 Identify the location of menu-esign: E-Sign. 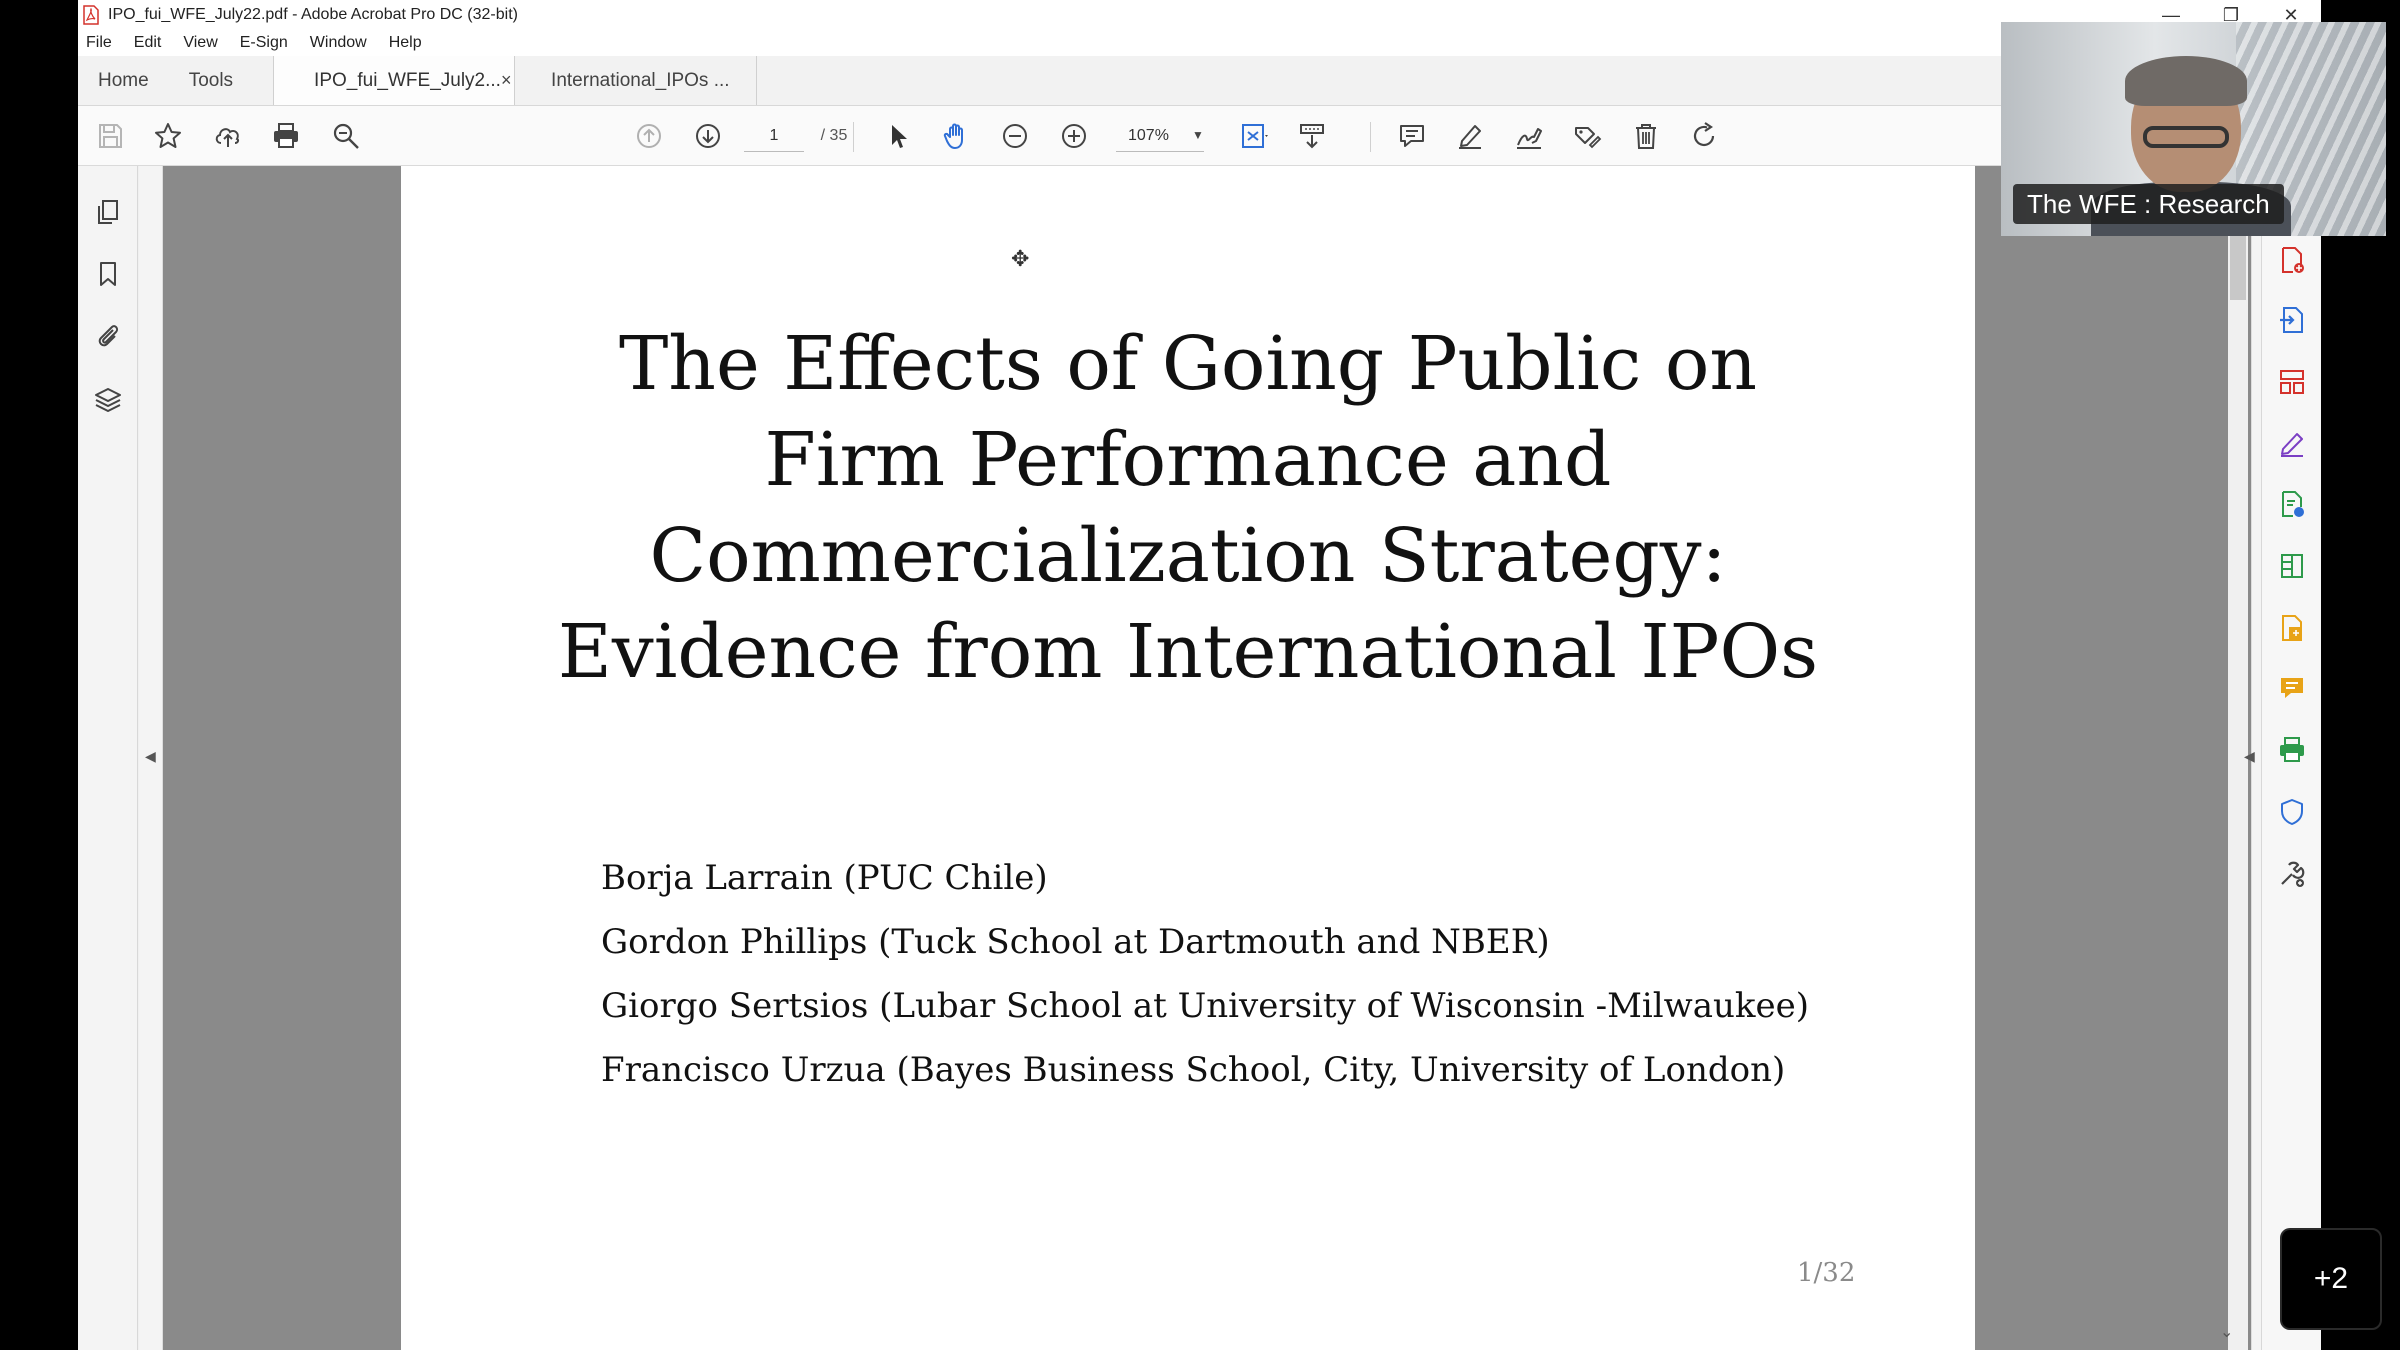
(264, 43).